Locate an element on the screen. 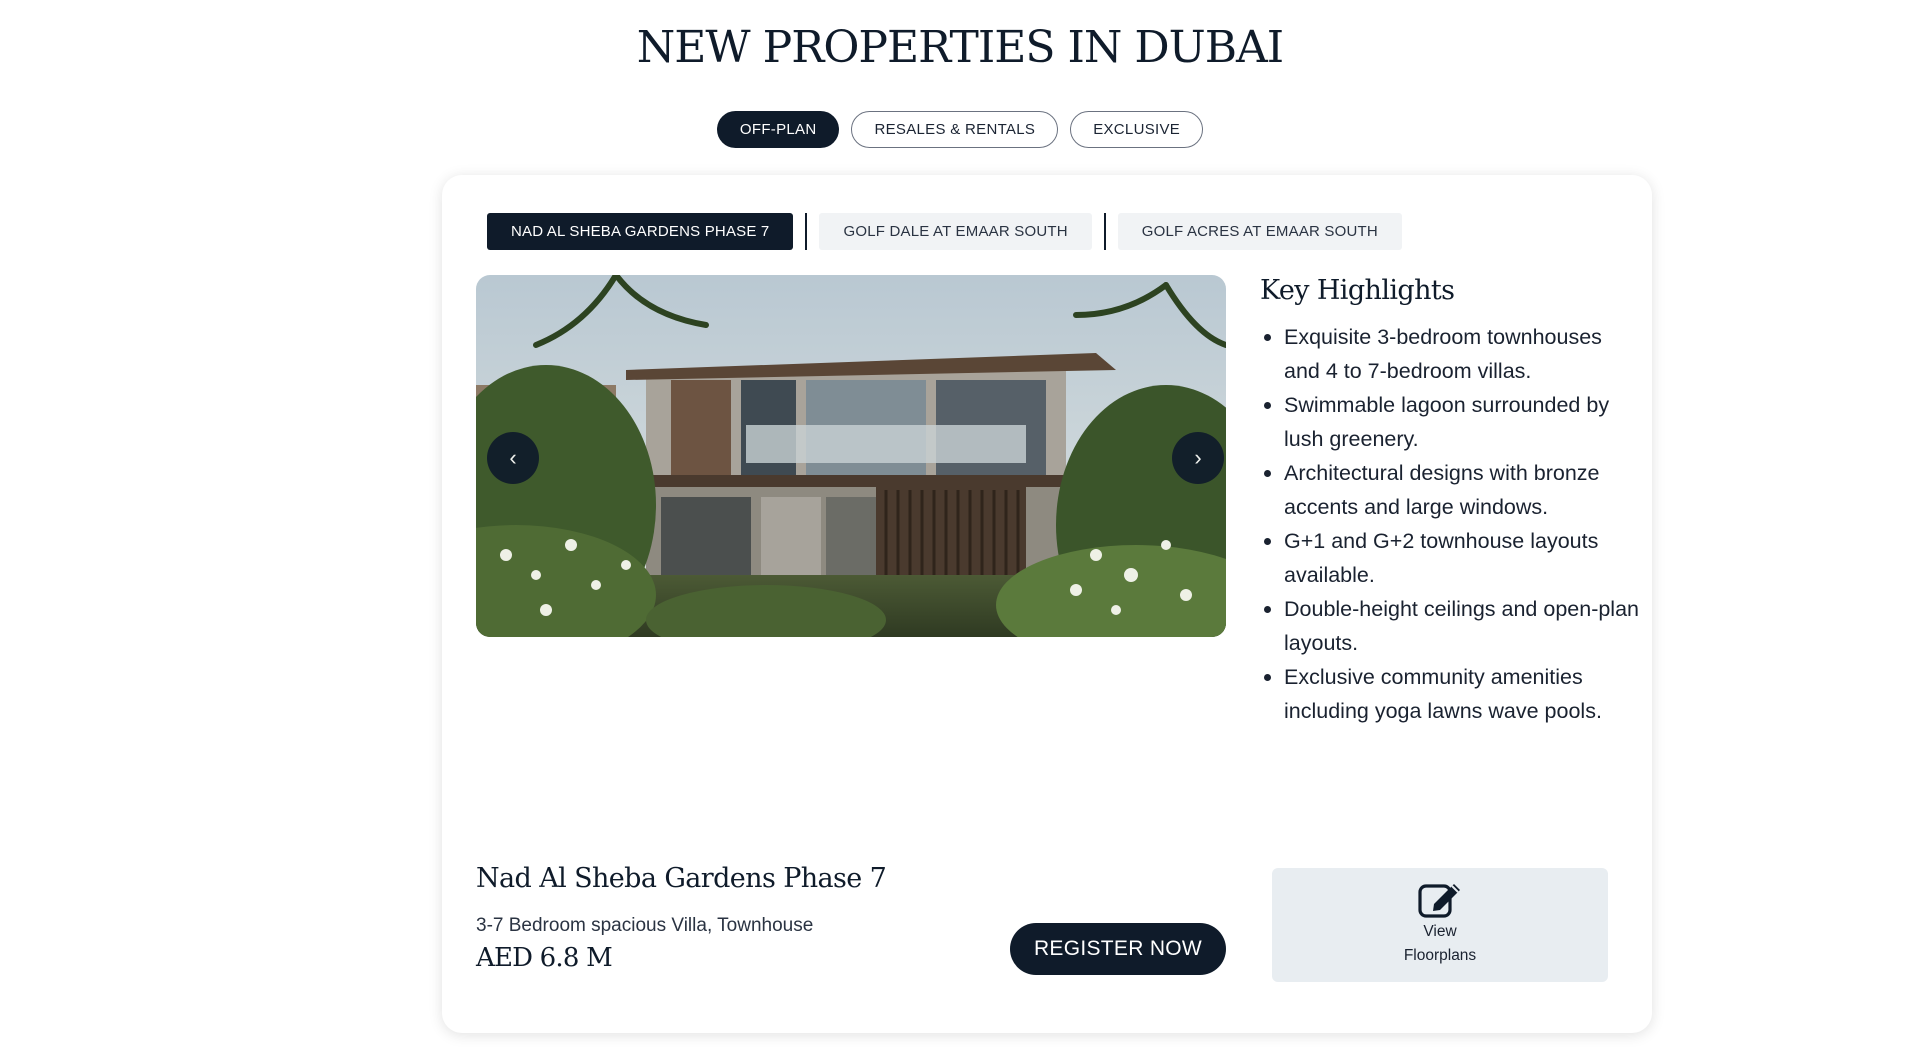  property-image is located at coordinates (851, 456).